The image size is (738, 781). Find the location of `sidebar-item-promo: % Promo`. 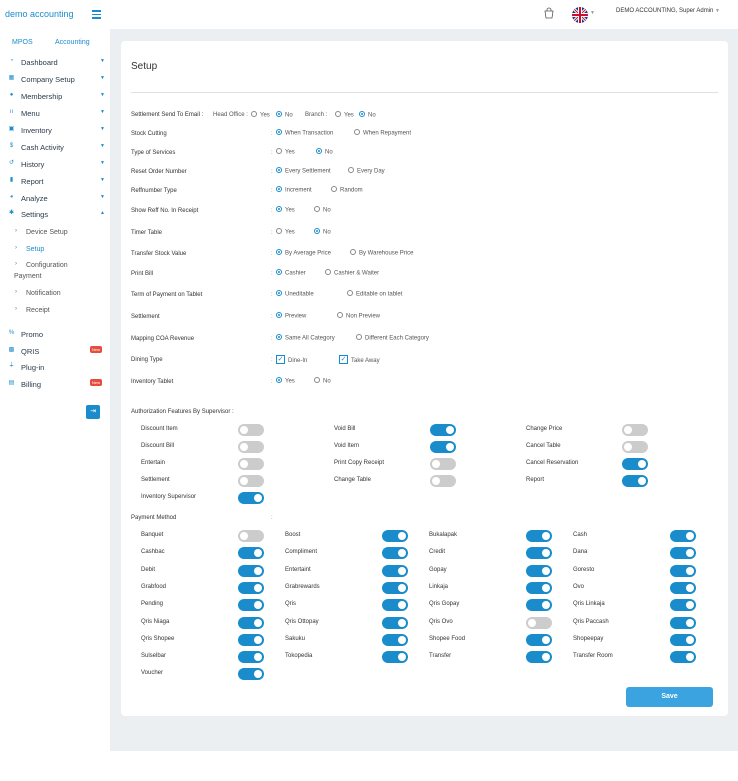

sidebar-item-promo: % Promo is located at coordinates (55, 334).